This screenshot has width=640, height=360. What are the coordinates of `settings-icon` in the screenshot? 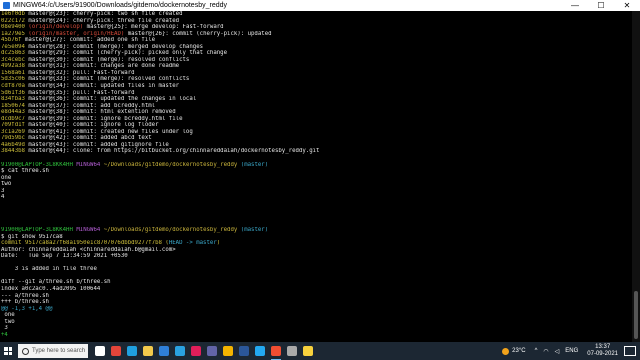 It's located at (292, 351).